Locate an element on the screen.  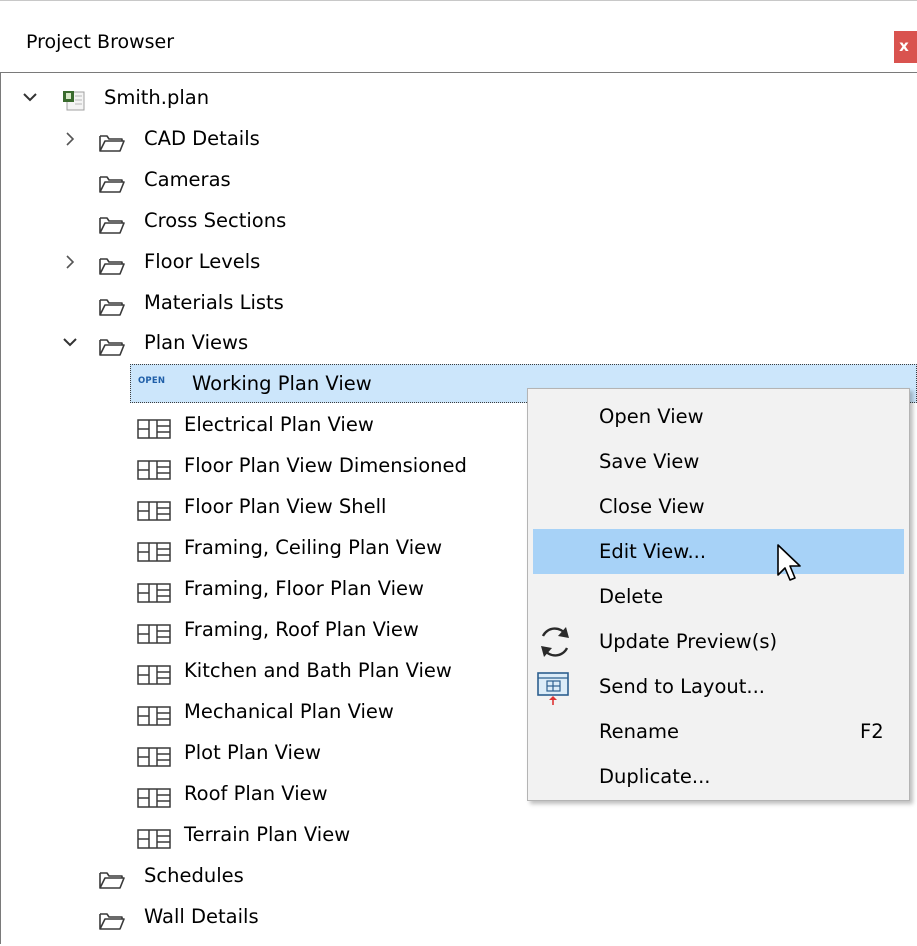
tree-item-label: Electrical Plan View is located at coordinates (279, 424).